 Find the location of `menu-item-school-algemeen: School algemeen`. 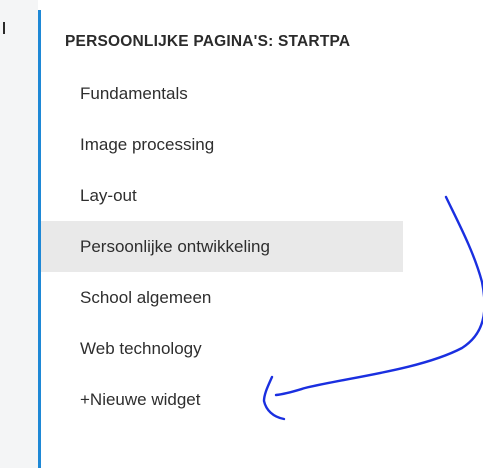

menu-item-school-algemeen: School algemeen is located at coordinates (222, 297).